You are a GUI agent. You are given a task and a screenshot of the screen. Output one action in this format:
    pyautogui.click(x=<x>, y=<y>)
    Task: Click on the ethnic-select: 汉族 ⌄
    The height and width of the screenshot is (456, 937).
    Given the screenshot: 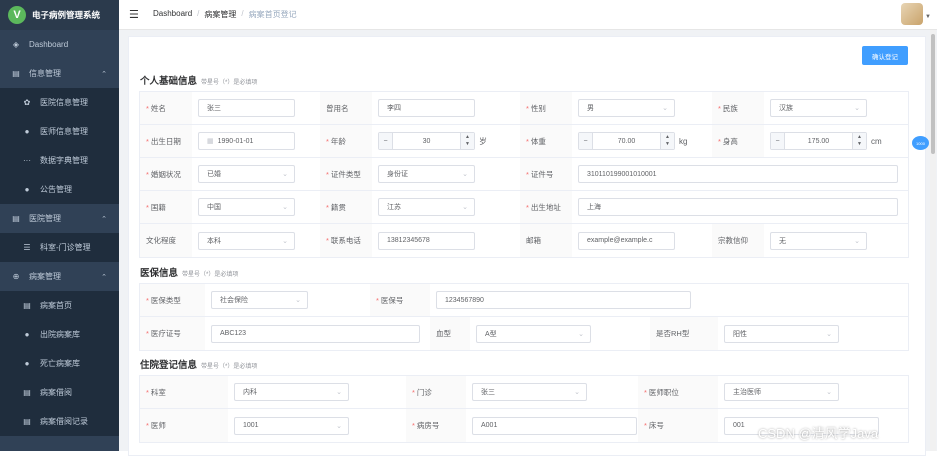 What is the action you would take?
    pyautogui.click(x=818, y=108)
    